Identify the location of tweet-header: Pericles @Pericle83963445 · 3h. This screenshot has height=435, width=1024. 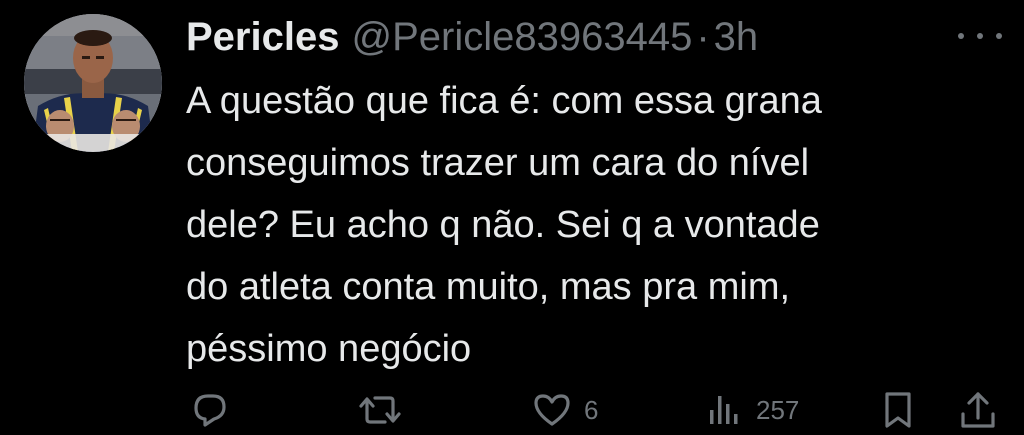
(472, 37).